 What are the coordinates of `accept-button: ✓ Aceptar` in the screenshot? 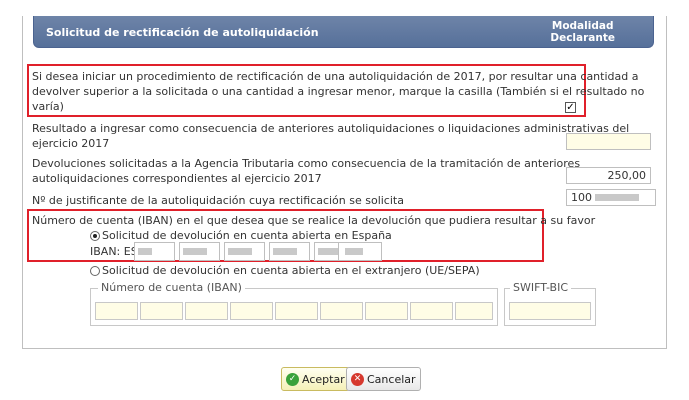 It's located at (315, 379).